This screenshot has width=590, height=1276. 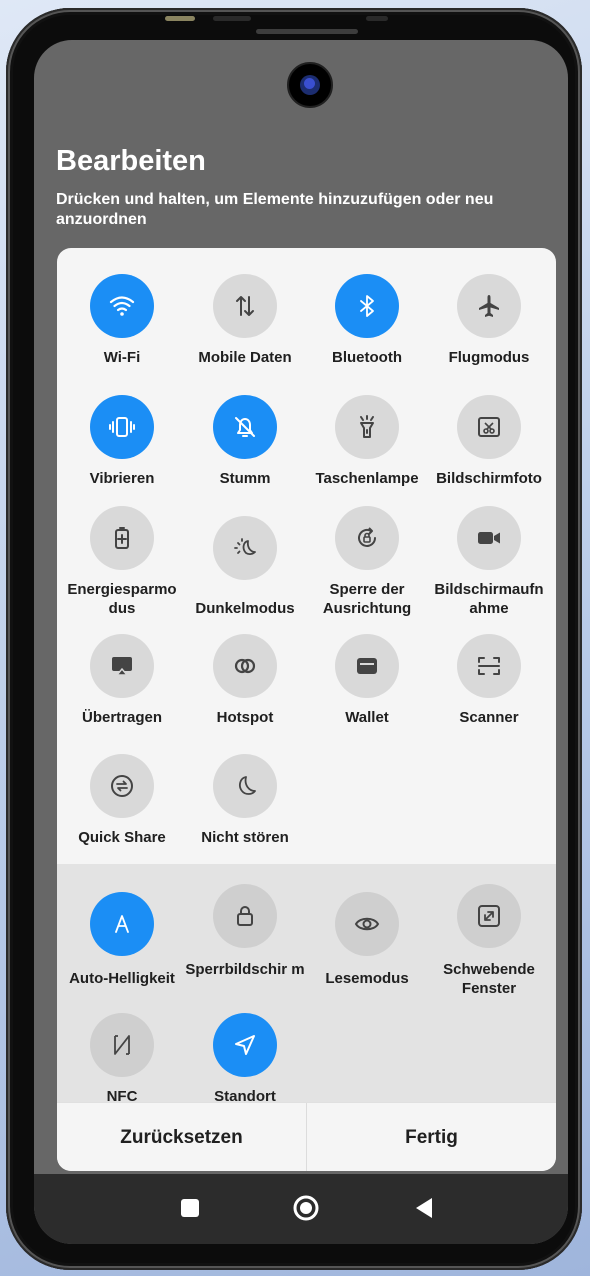 I want to click on tile-label: Schwebende Fenster, so click(x=489, y=979).